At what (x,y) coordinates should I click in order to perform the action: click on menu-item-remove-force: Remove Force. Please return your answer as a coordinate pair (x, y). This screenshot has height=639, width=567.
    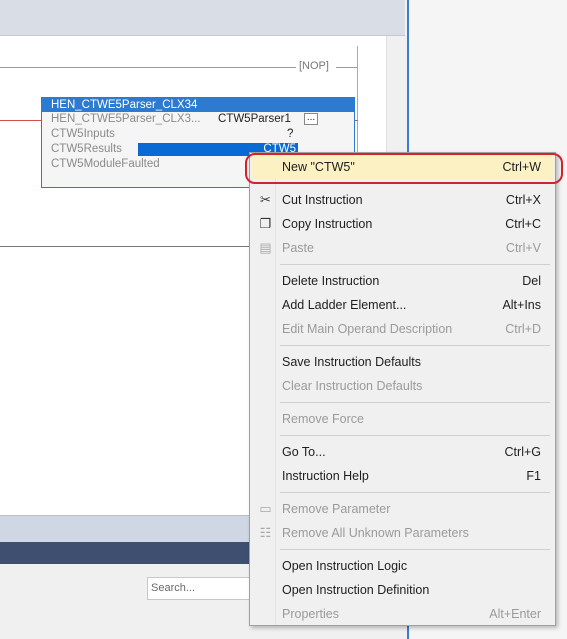
    Looking at the image, I should click on (402, 419).